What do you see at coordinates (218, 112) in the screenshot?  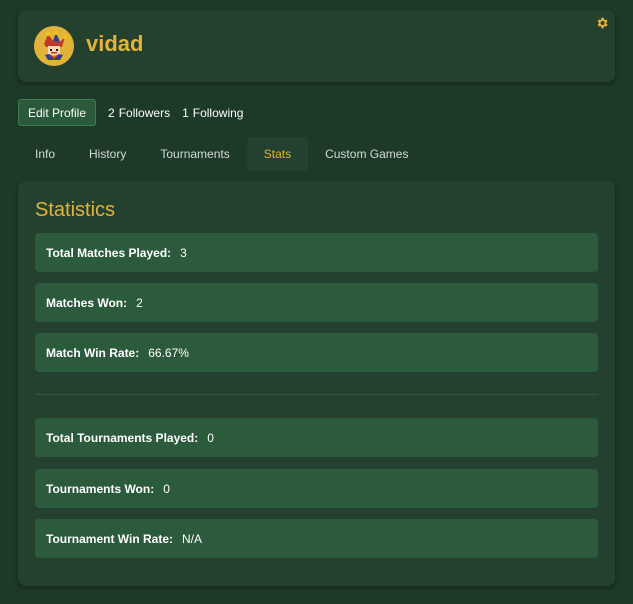 I see `following-label: Following` at bounding box center [218, 112].